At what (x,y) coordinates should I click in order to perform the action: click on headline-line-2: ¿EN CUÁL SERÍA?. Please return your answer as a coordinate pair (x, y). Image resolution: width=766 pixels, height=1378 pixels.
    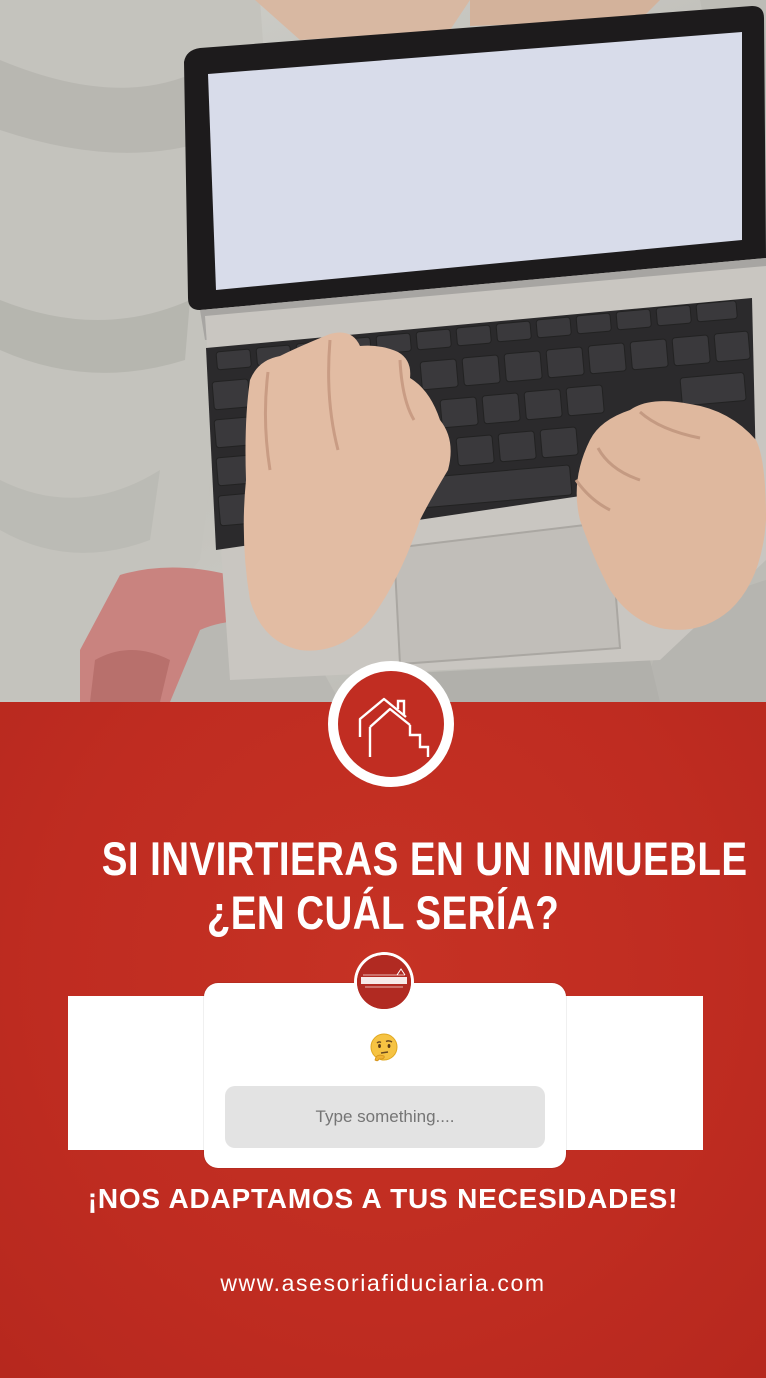
    Looking at the image, I should click on (383, 912).